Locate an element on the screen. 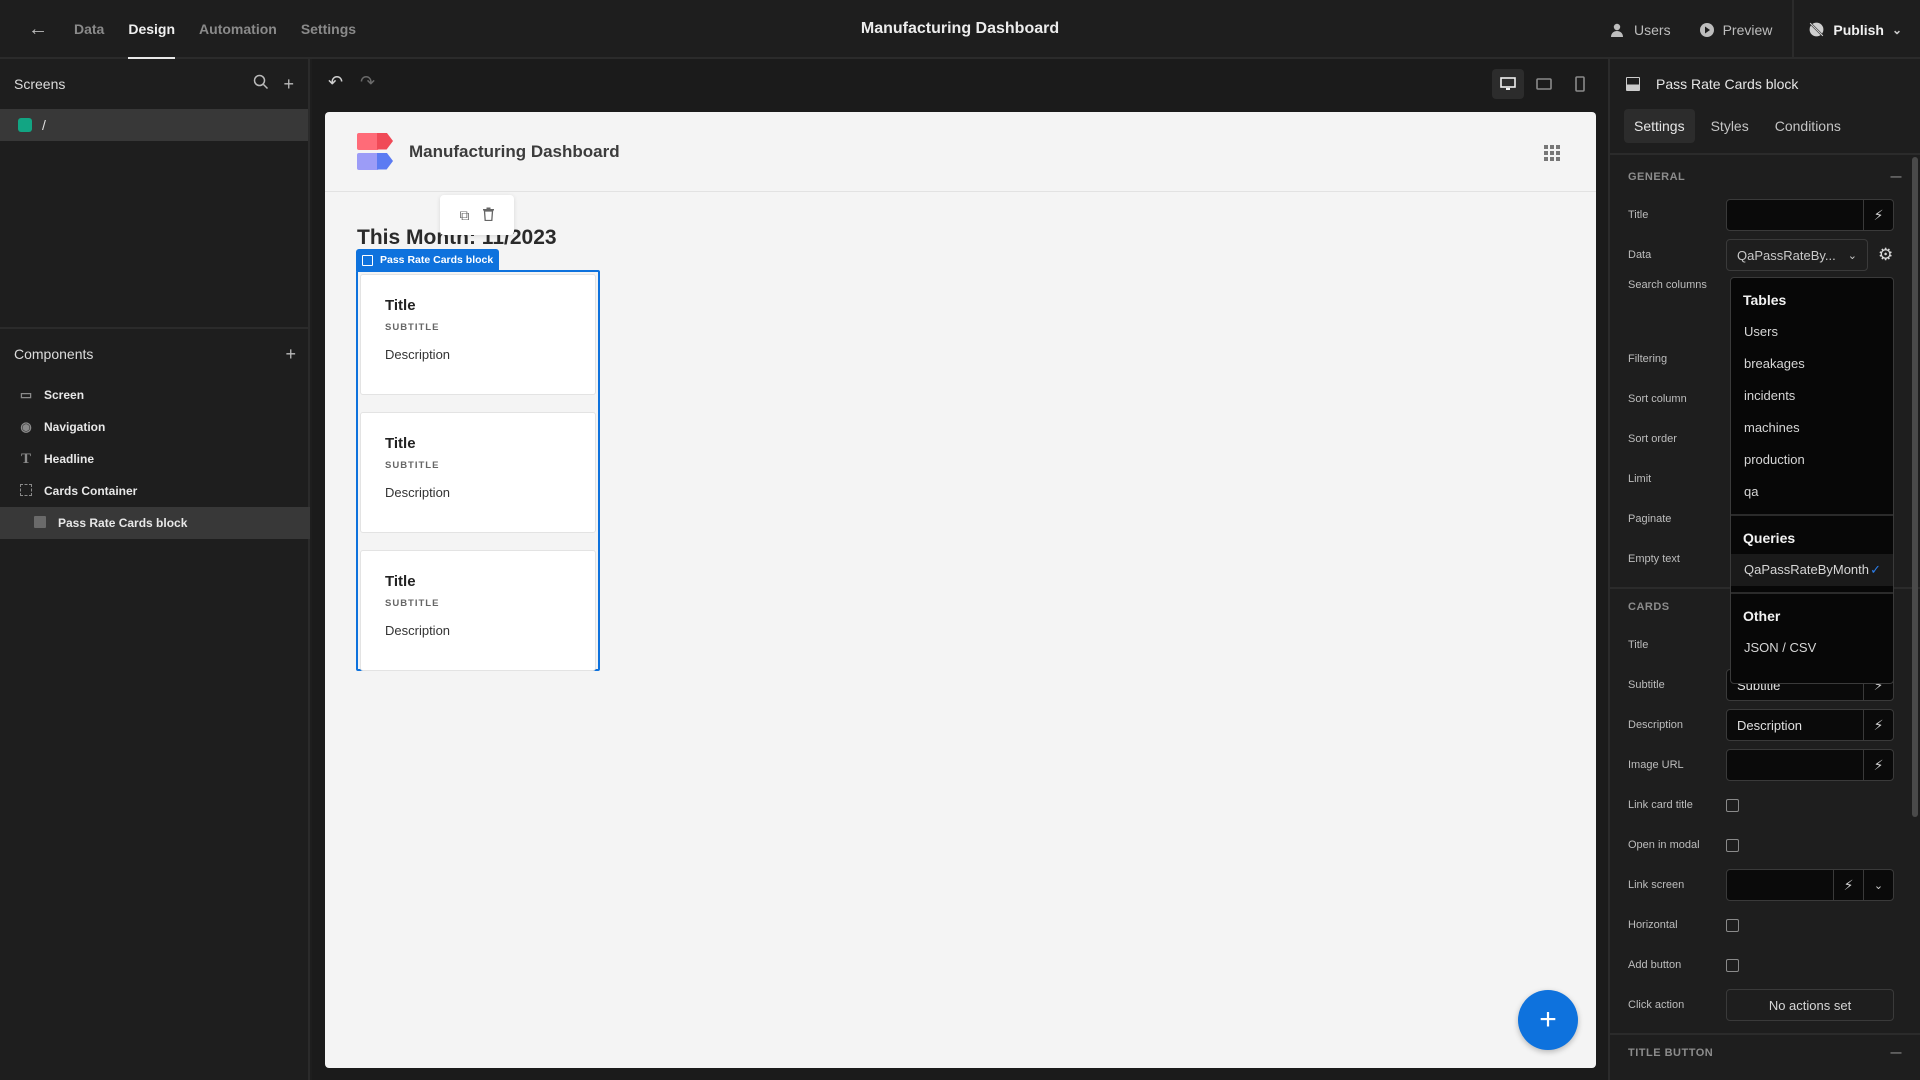  setting-label: Paginate is located at coordinates (1650, 519).